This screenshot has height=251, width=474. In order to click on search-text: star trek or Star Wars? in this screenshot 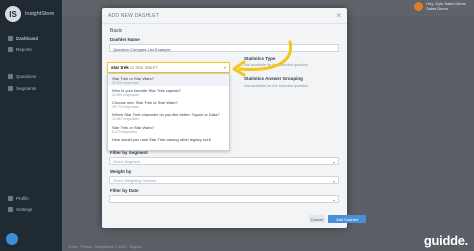, I will do `click(134, 67)`.